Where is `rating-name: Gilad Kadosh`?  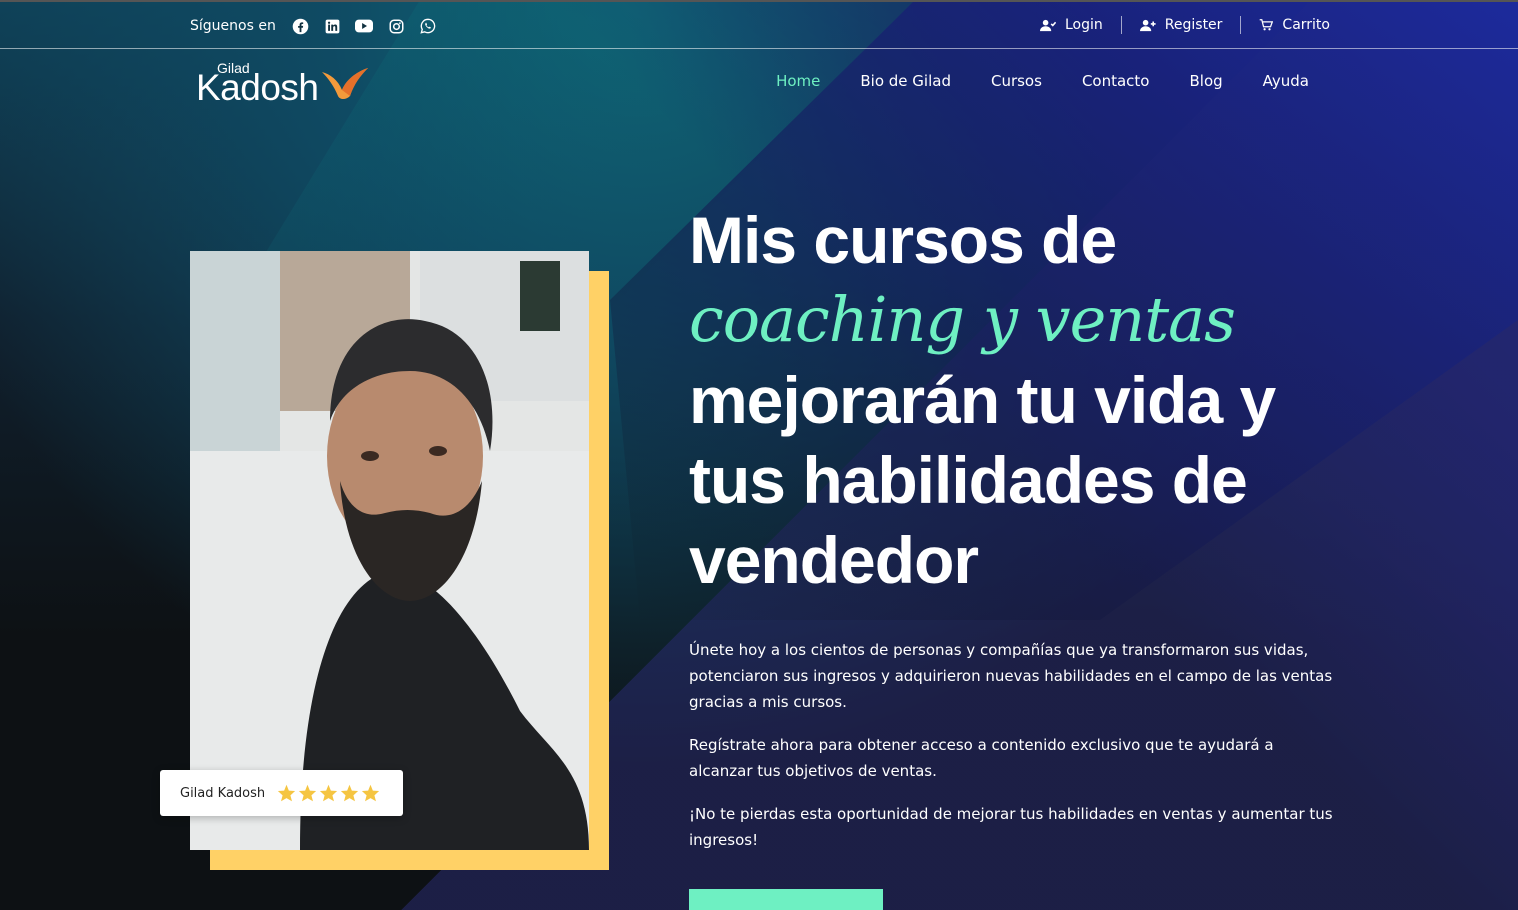 rating-name: Gilad Kadosh is located at coordinates (223, 793).